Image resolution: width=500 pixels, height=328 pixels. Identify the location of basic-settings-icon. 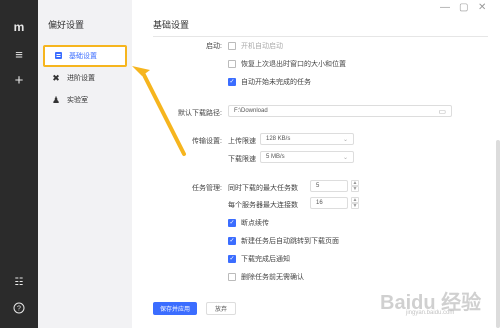
(58, 56).